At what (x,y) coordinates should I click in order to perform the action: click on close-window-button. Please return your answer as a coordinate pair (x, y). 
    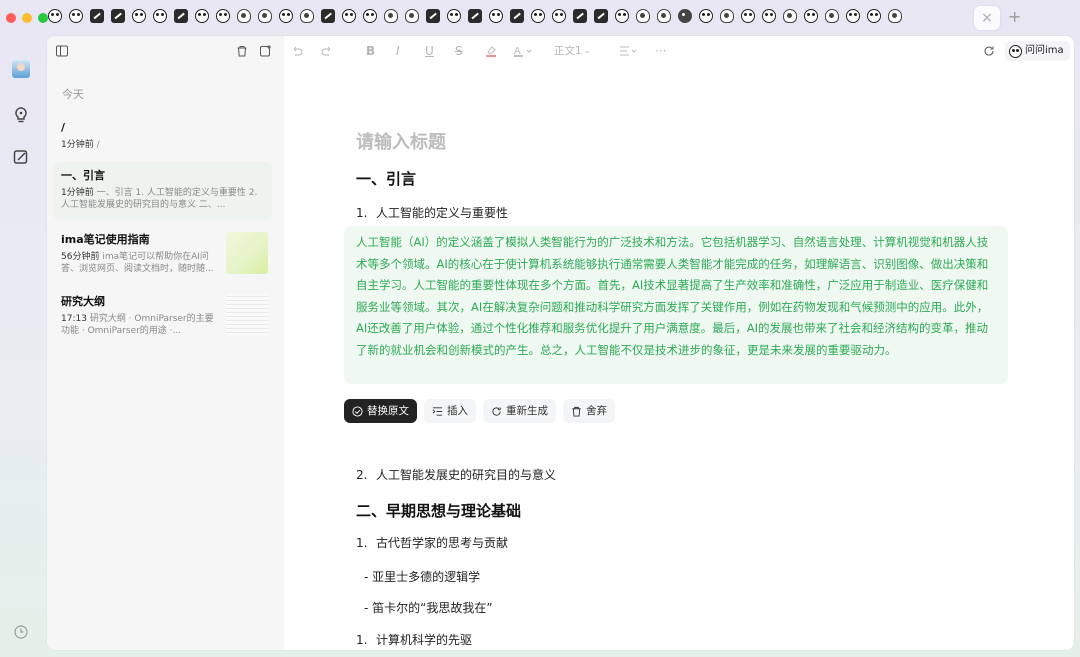
    Looking at the image, I should click on (11, 18).